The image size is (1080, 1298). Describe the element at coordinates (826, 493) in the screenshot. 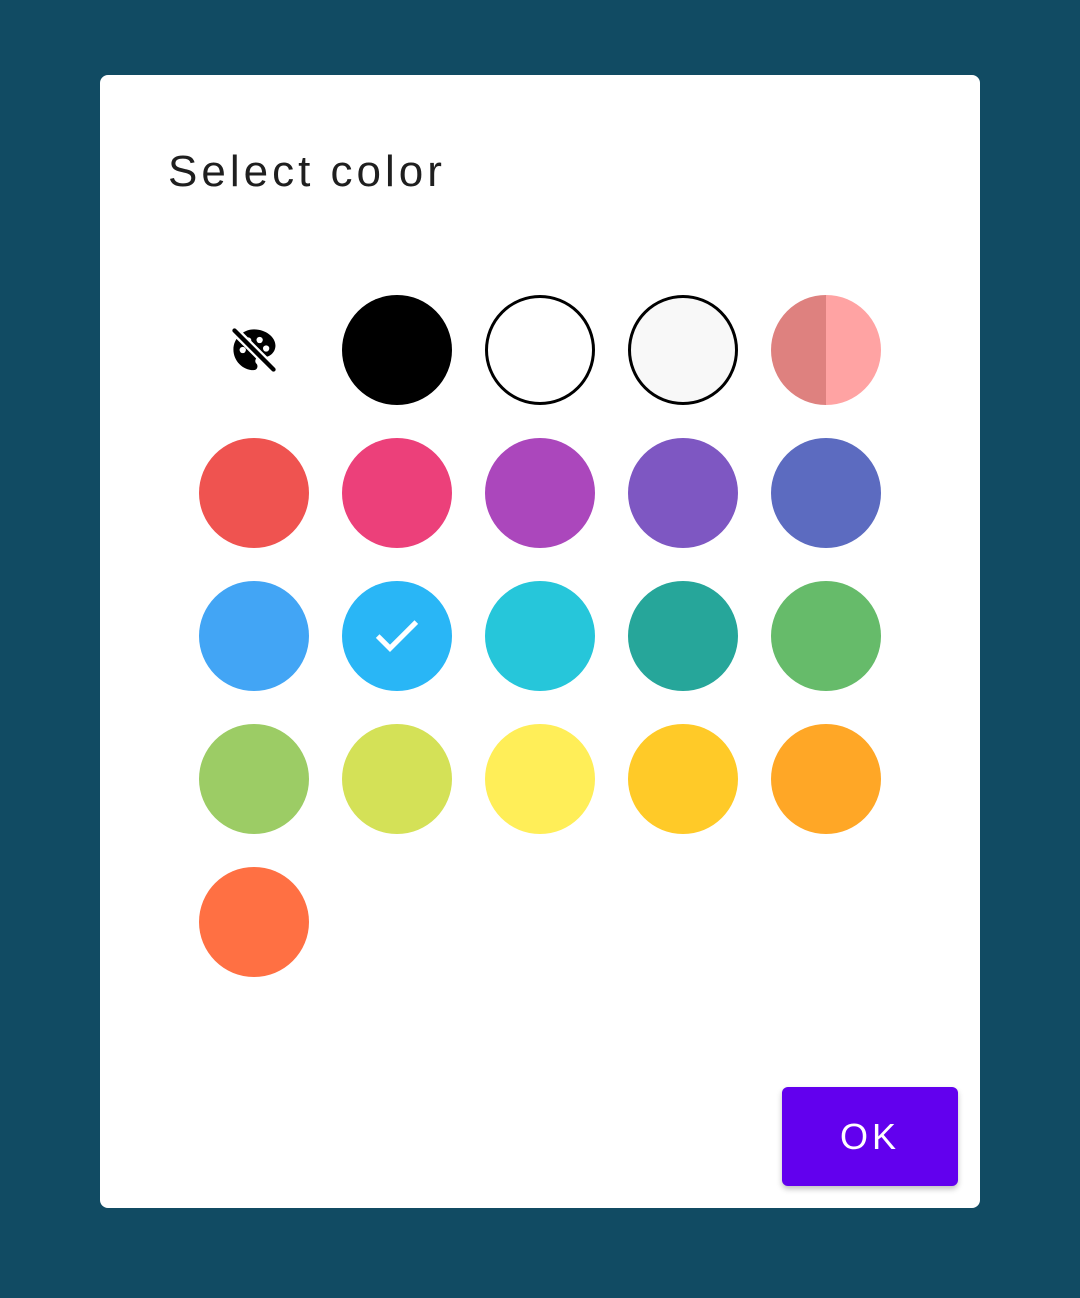

I see `swatch-indigo` at that location.